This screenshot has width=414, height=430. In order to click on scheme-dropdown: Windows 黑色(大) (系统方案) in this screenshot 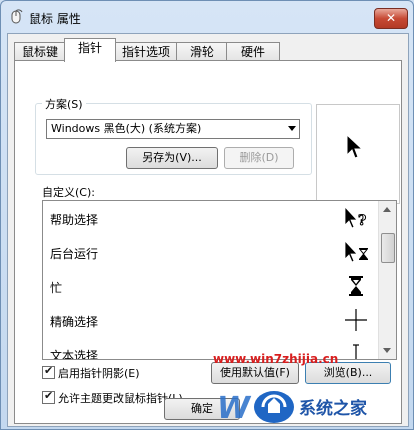, I will do `click(173, 129)`.